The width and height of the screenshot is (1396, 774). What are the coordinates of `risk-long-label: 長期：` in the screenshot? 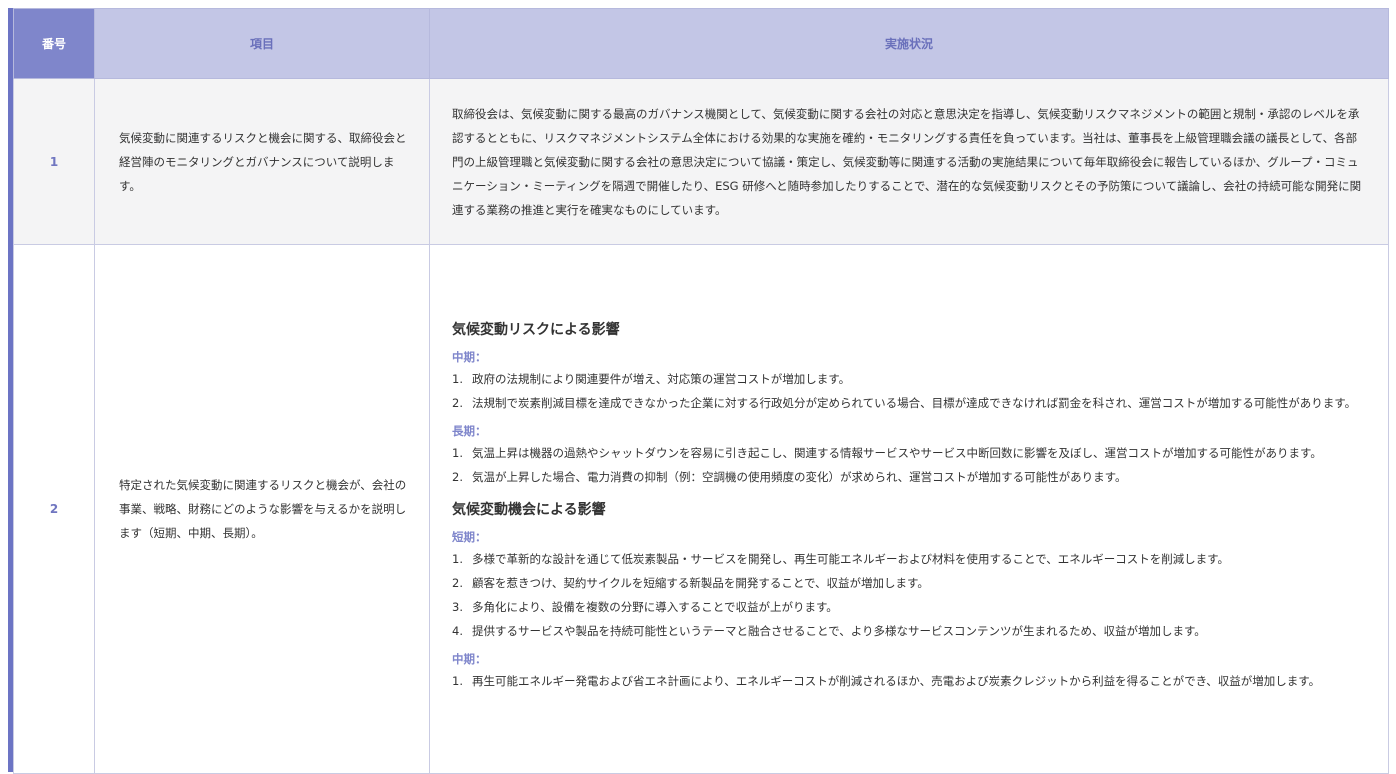 It's located at (469, 431).